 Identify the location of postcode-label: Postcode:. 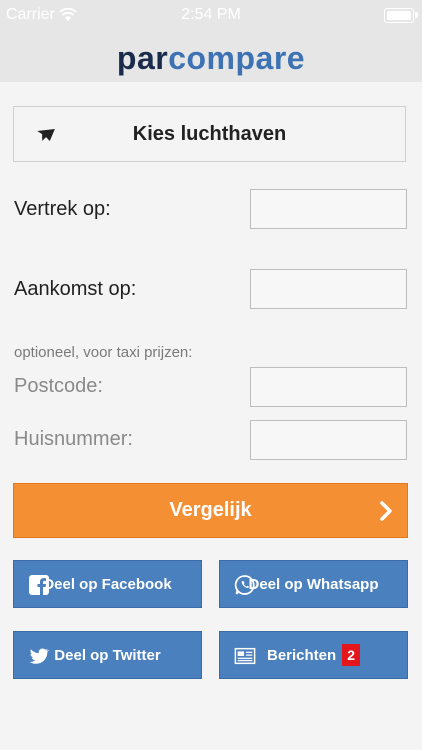
(58, 386).